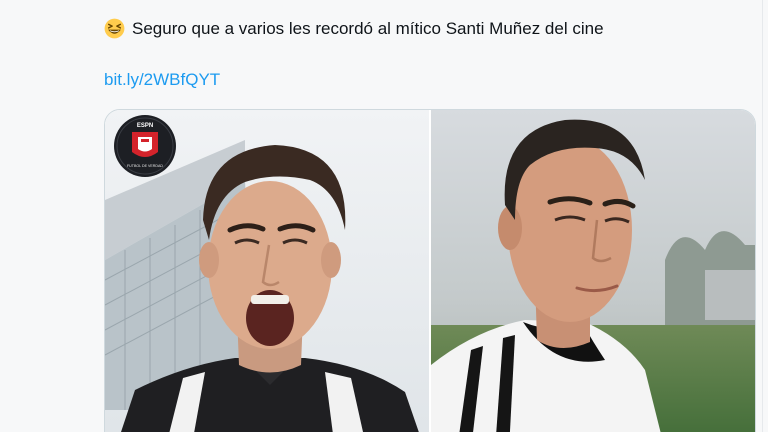 The height and width of the screenshot is (432, 768). Describe the element at coordinates (145, 146) in the screenshot. I see `espn-futbol-de-verdad-logo-icon: ESPN FUTBOL DE VERDAD` at that location.